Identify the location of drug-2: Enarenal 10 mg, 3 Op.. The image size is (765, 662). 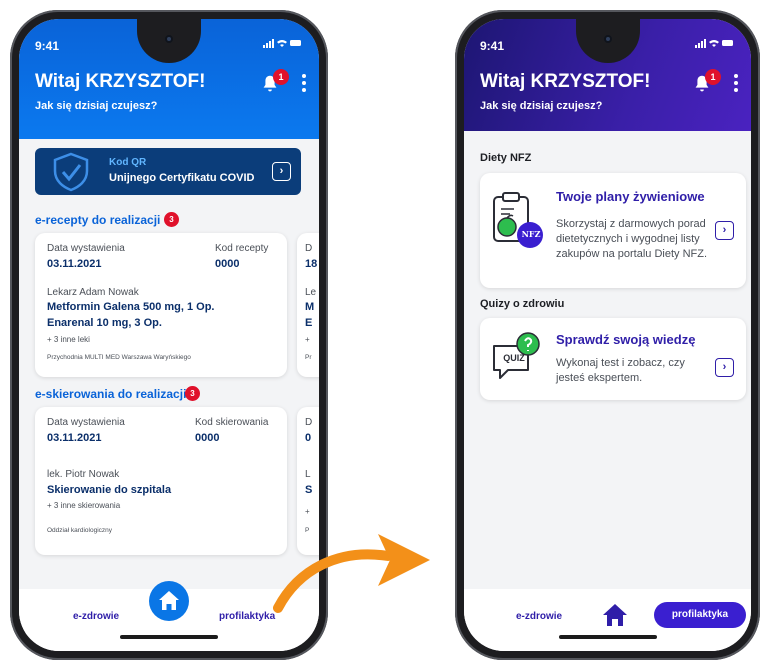
(104, 323).